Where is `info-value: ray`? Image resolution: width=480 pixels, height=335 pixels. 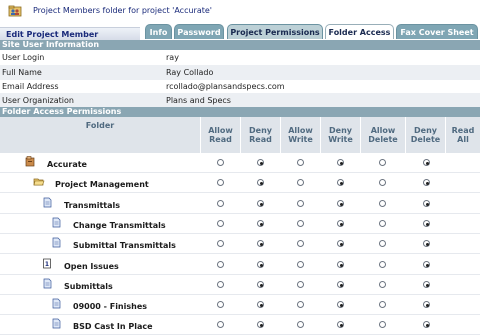
info-value: ray is located at coordinates (172, 57).